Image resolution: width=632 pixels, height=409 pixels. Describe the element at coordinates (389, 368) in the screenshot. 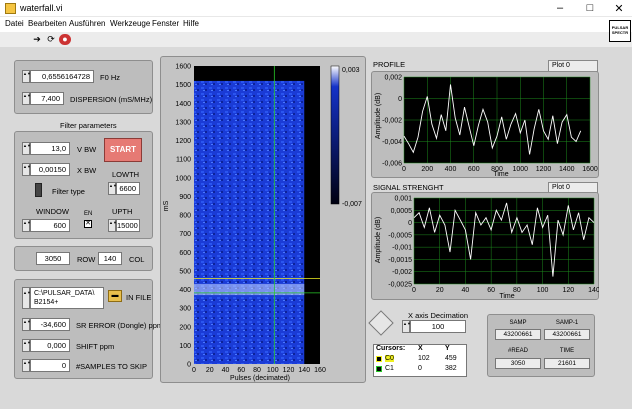

I see `cursor1-name: C1` at that location.